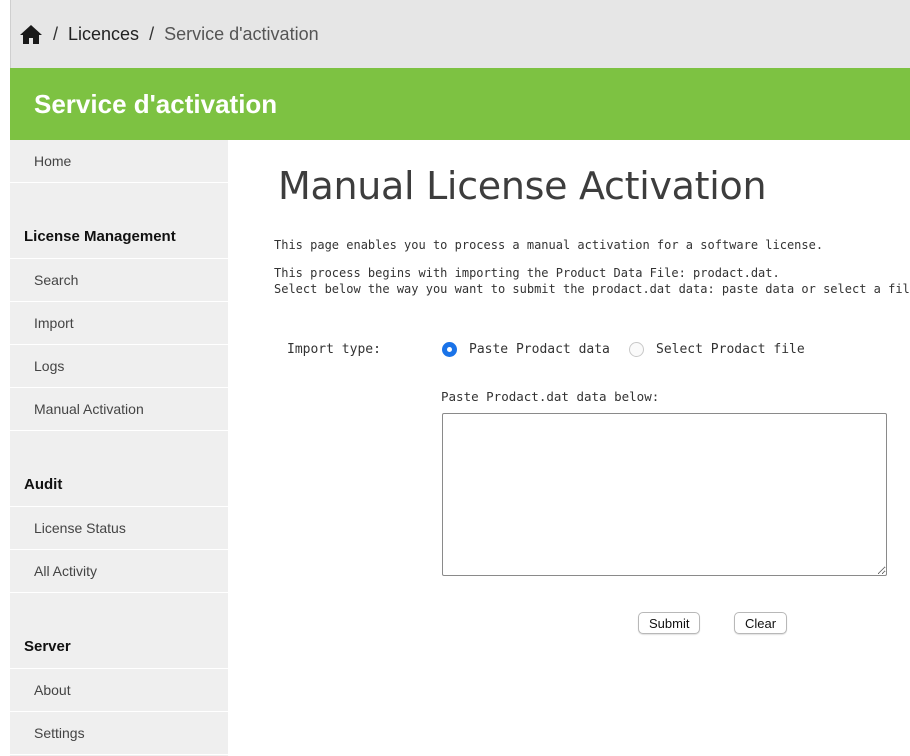 This screenshot has height=756, width=910. Describe the element at coordinates (119, 528) in the screenshot. I see `sidebar-item-license-status: License Status` at that location.